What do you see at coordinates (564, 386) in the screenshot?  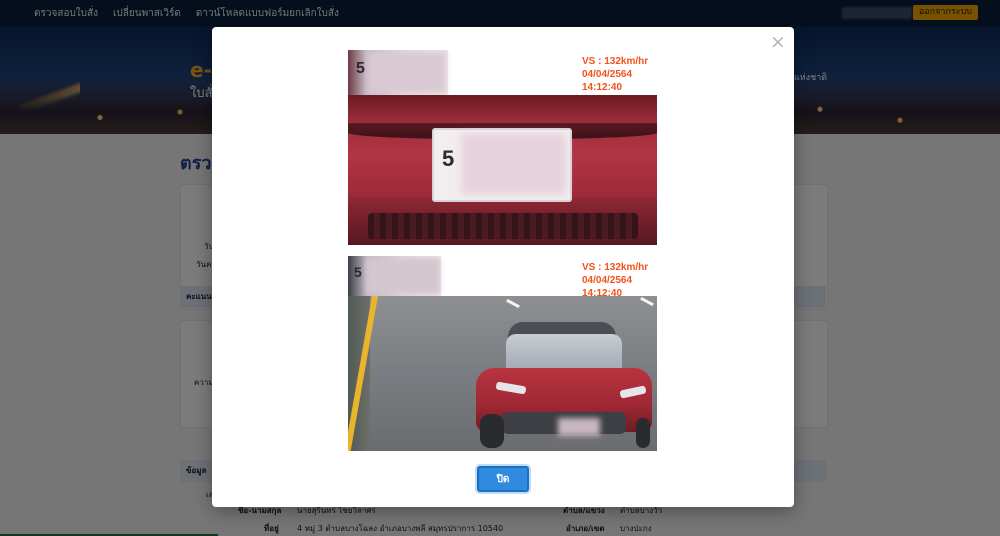 I see `red-car` at bounding box center [564, 386].